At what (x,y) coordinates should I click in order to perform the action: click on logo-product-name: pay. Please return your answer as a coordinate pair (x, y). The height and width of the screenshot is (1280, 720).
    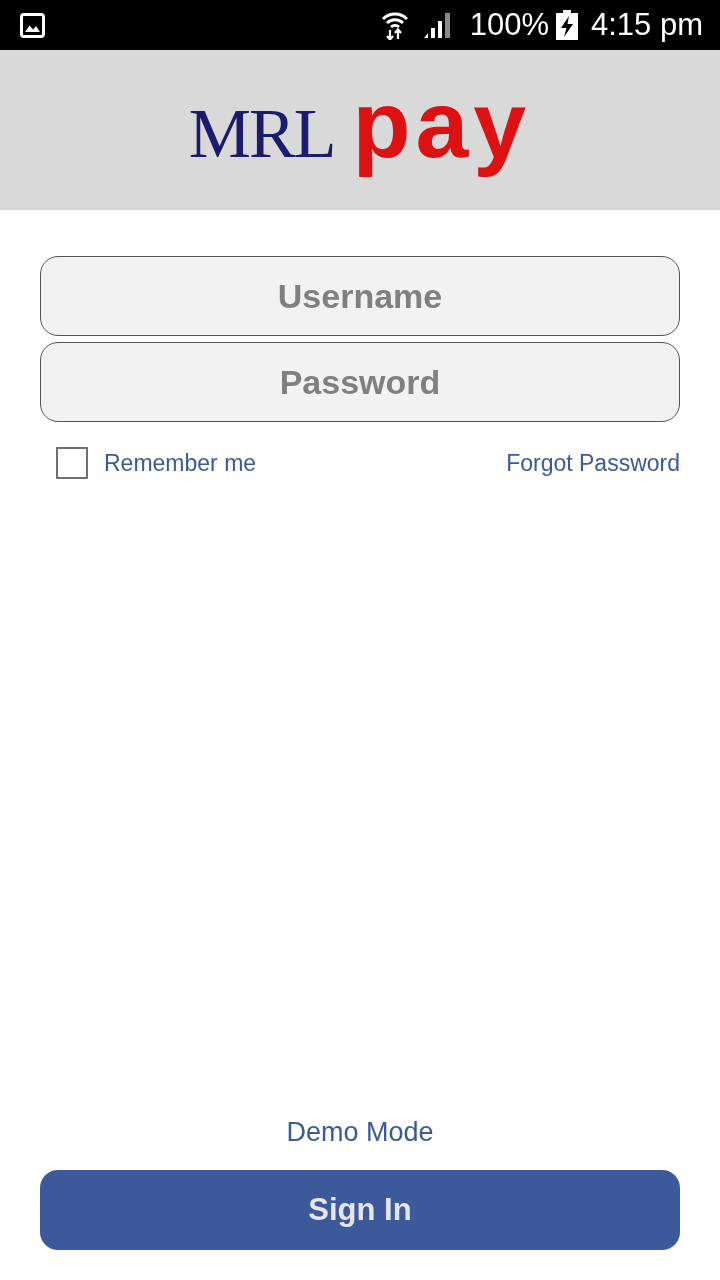
    Looking at the image, I should click on (442, 124).